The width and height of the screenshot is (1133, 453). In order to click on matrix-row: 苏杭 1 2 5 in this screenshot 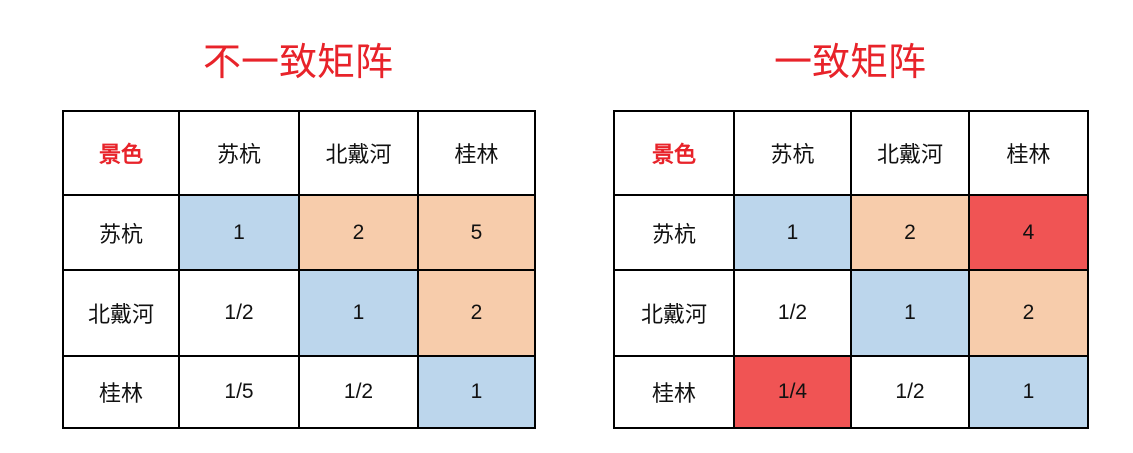, I will do `click(299, 232)`.